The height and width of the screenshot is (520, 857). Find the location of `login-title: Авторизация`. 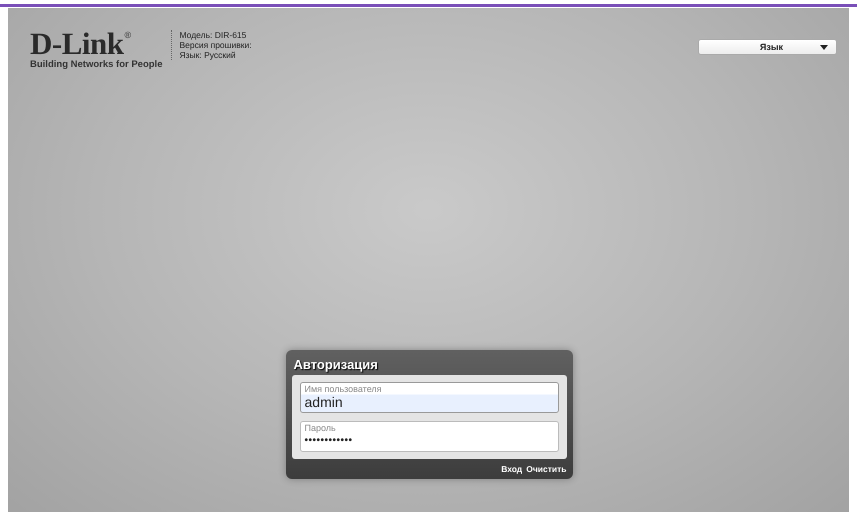

login-title: Авторизация is located at coordinates (336, 364).